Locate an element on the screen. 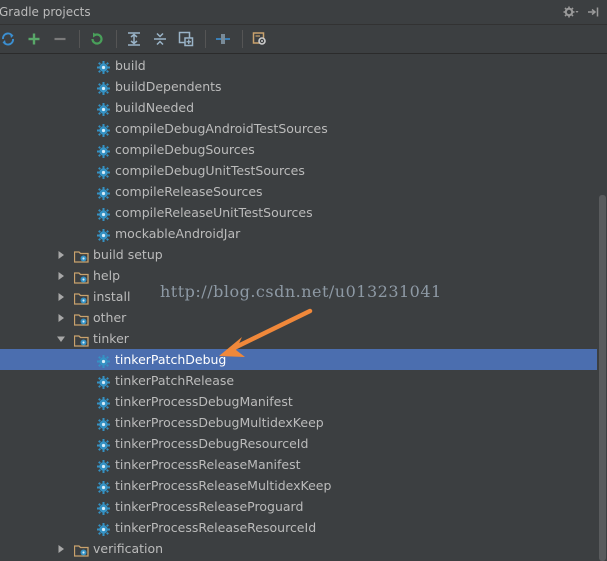 The image size is (607, 561). task-label: buildNeeded is located at coordinates (155, 107).